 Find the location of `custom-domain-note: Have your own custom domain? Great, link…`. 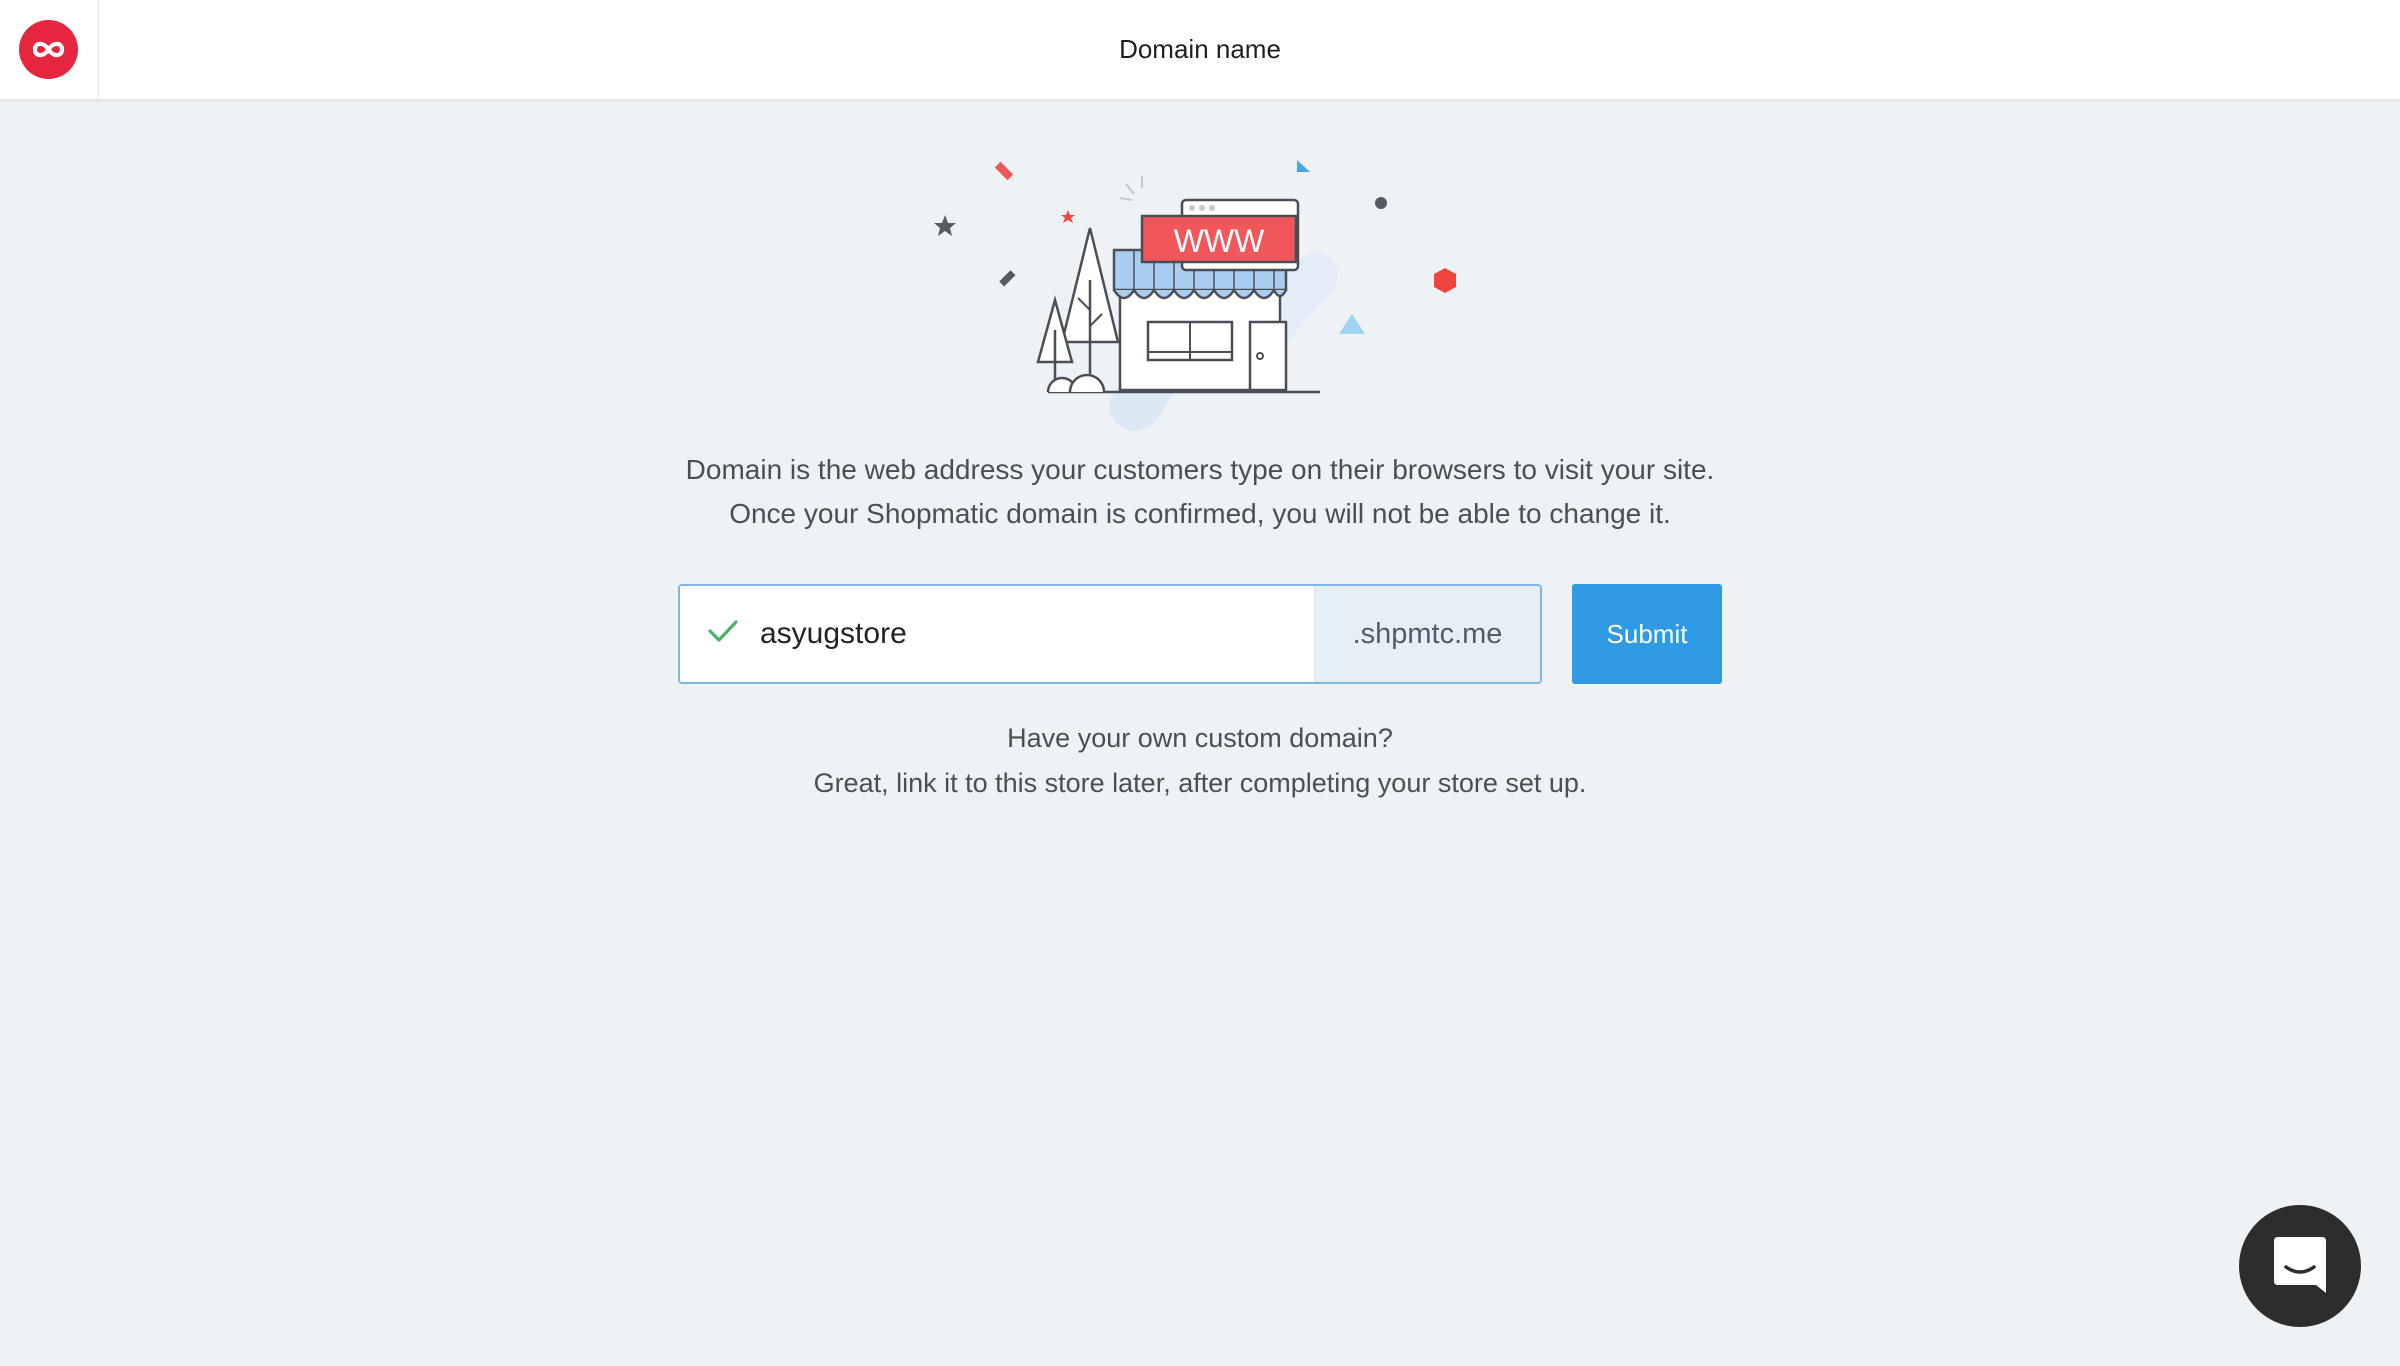

custom-domain-note: Have your own custom domain? Great, link… is located at coordinates (1200, 761).